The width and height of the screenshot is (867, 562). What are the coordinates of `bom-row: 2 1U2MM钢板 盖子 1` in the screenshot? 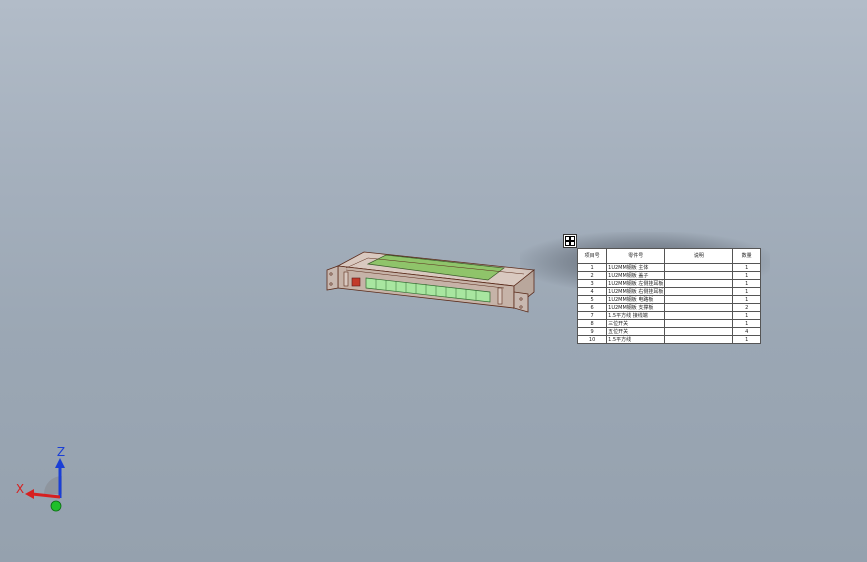 It's located at (668, 275).